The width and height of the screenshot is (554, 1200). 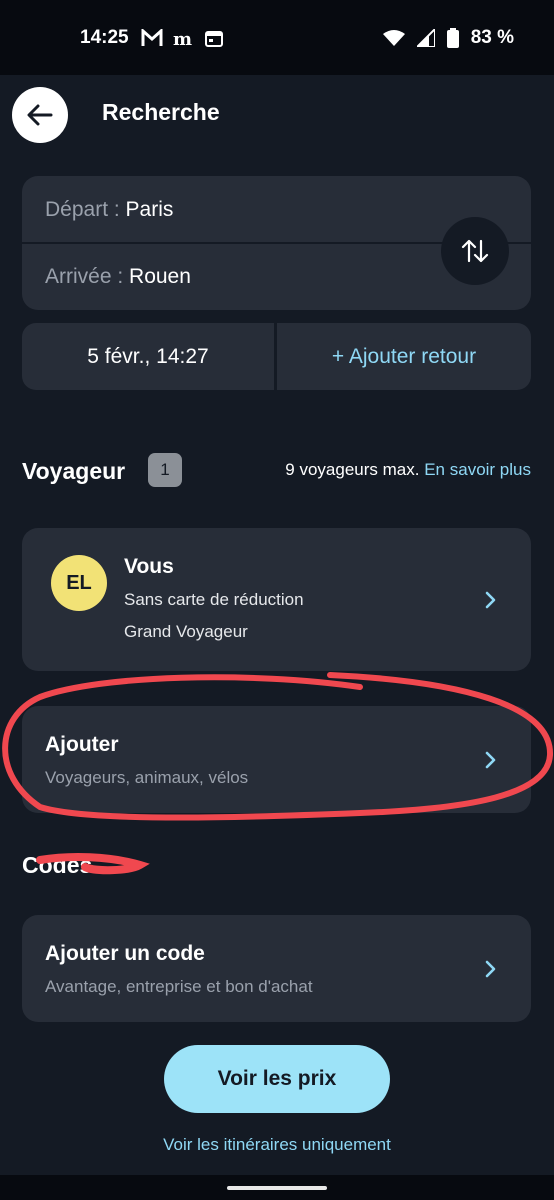 I want to click on outbound-date-button: 5 févr., 14:27, so click(x=148, y=356).